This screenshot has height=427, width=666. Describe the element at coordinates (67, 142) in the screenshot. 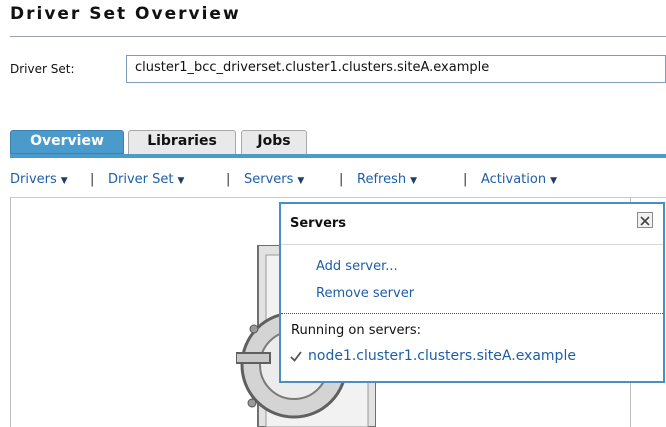

I see `tab-overview: Overview` at that location.